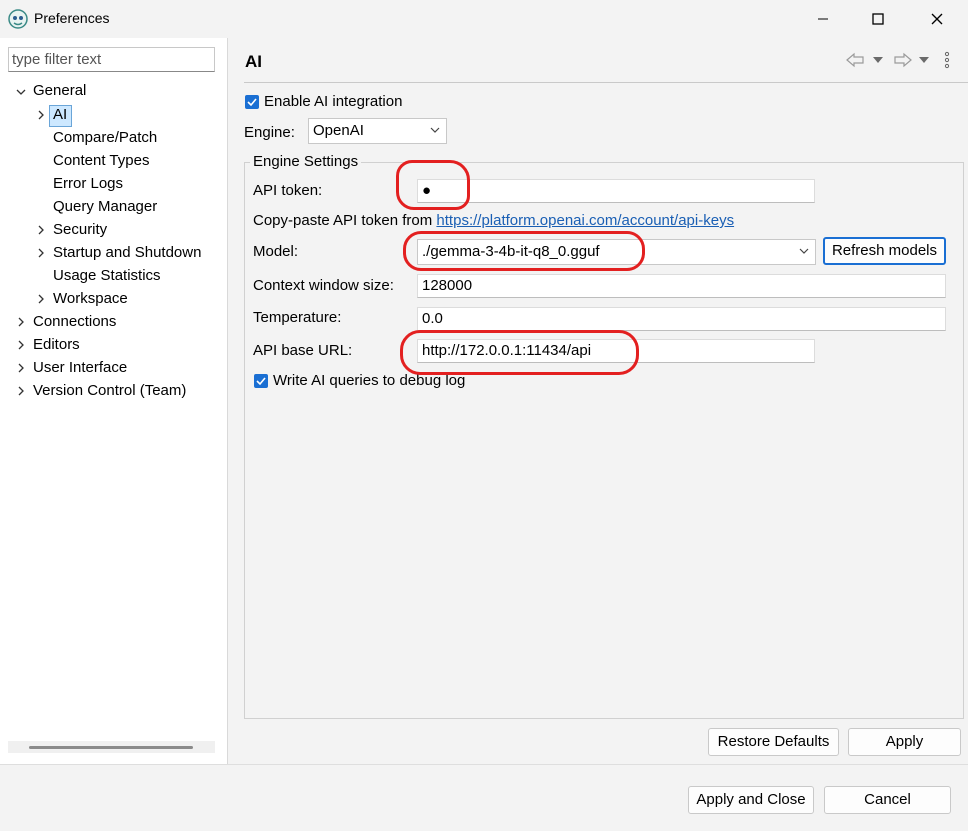  What do you see at coordinates (887, 800) in the screenshot?
I see `cancel-button: Cancel` at bounding box center [887, 800].